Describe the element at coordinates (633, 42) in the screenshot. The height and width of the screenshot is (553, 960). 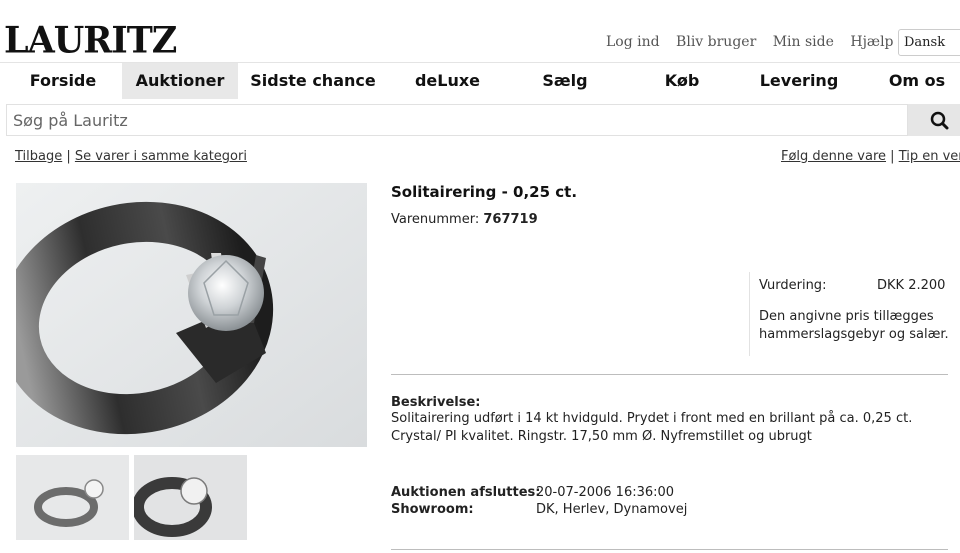
I see `login-link: Log ind` at that location.